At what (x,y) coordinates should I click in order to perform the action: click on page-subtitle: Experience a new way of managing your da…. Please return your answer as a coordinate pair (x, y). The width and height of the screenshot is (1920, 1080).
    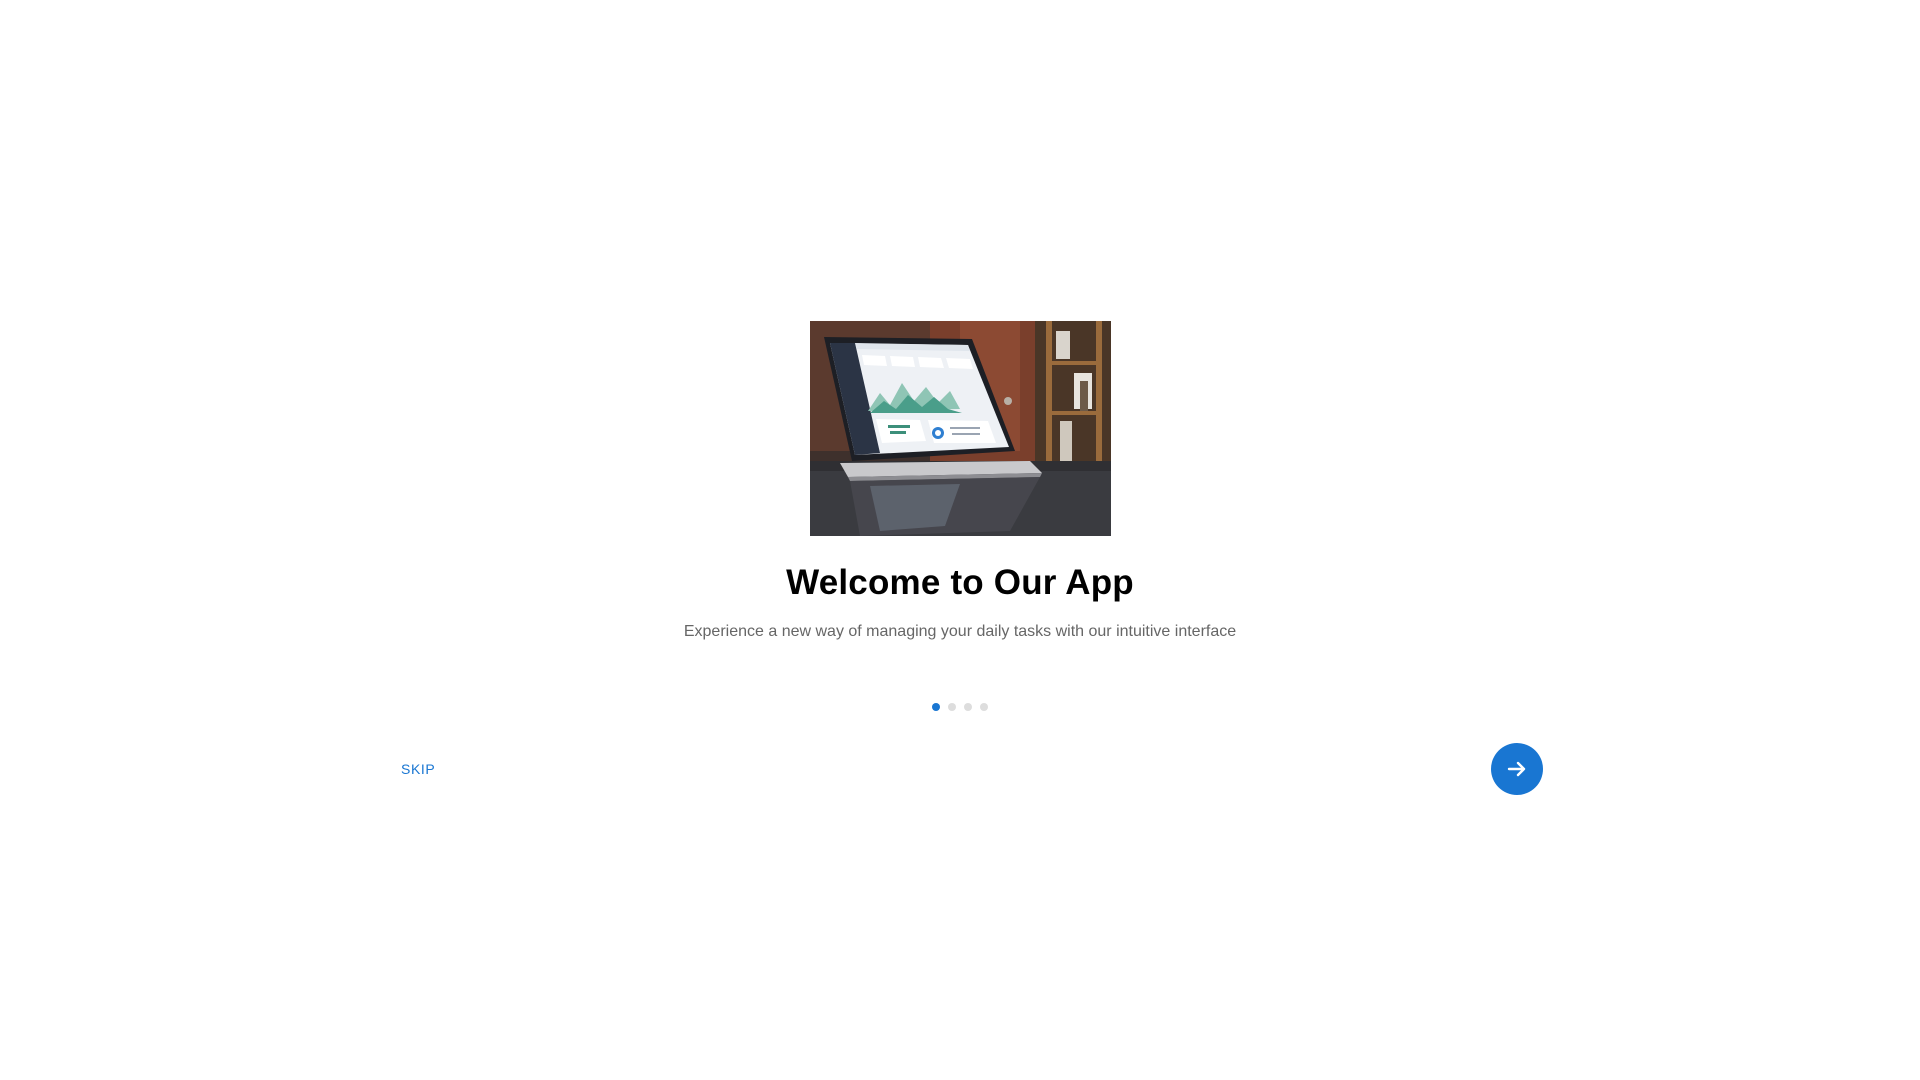
    Looking at the image, I should click on (960, 631).